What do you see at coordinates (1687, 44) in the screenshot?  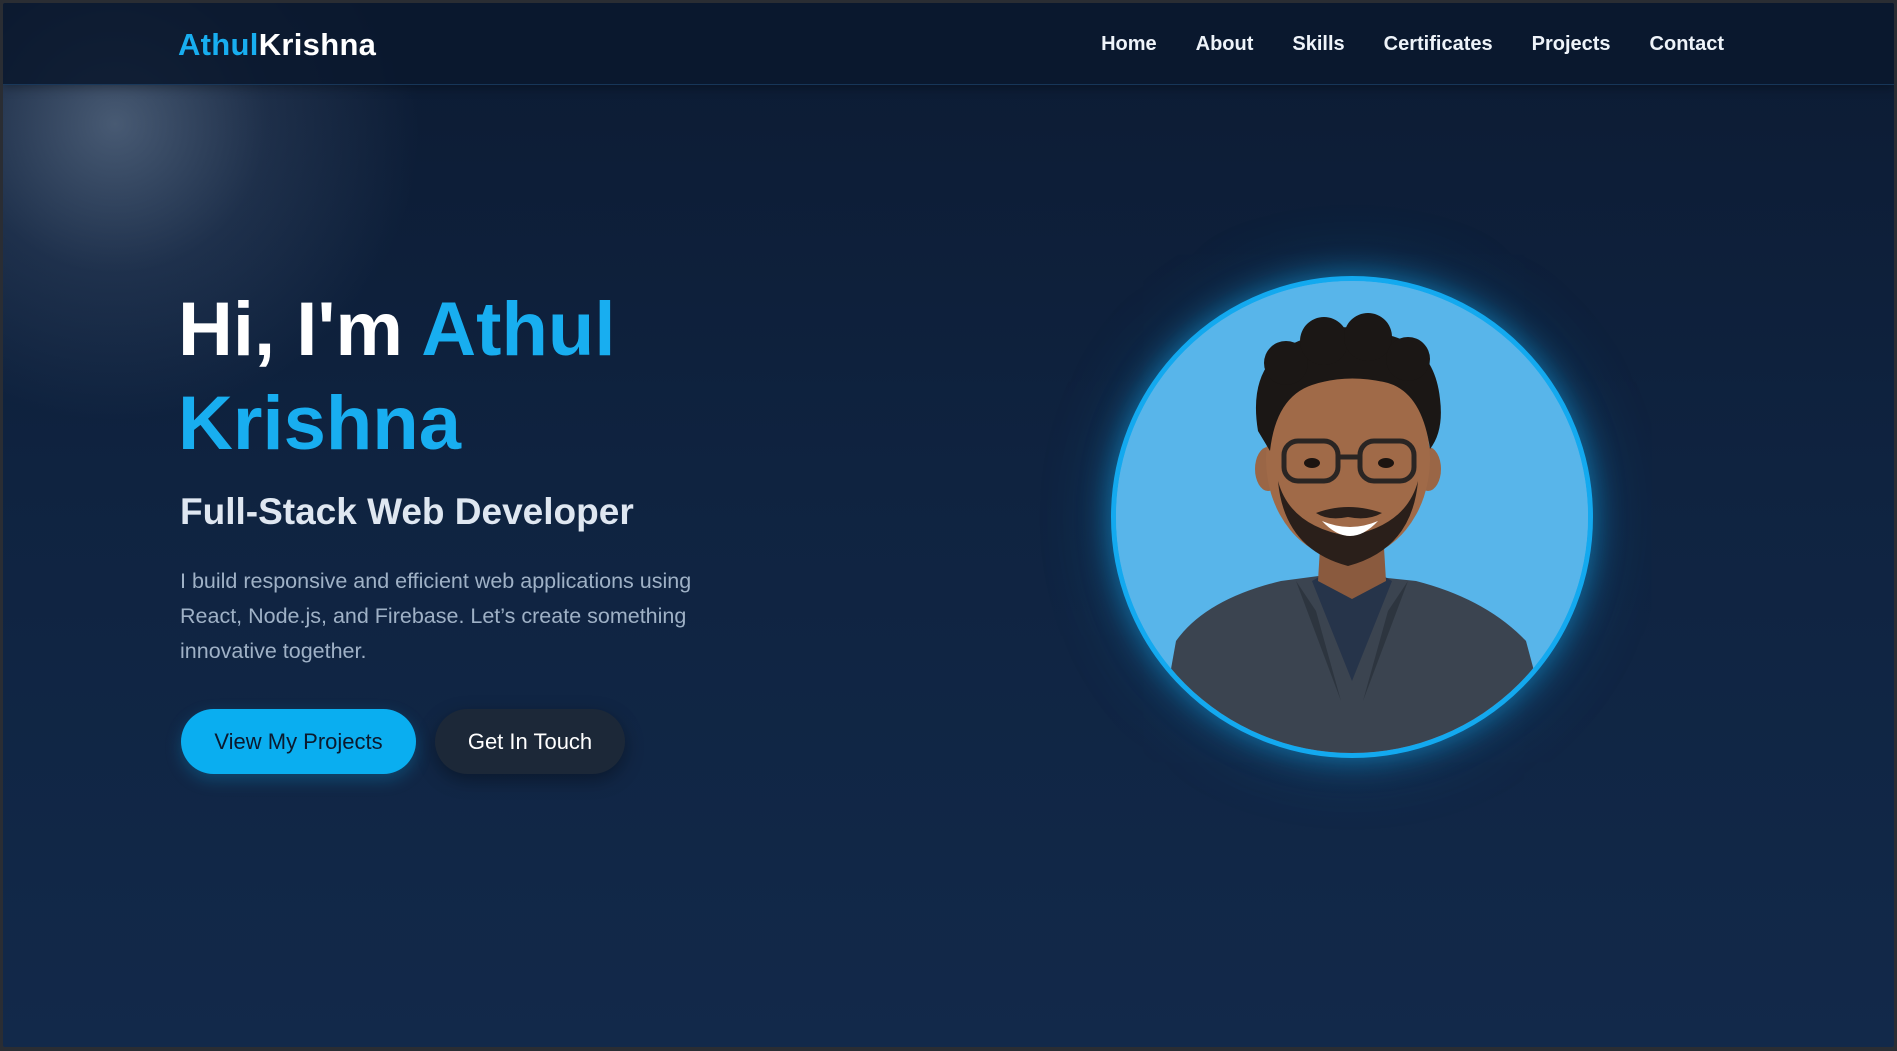 I see `nav-link-contact: Contact` at bounding box center [1687, 44].